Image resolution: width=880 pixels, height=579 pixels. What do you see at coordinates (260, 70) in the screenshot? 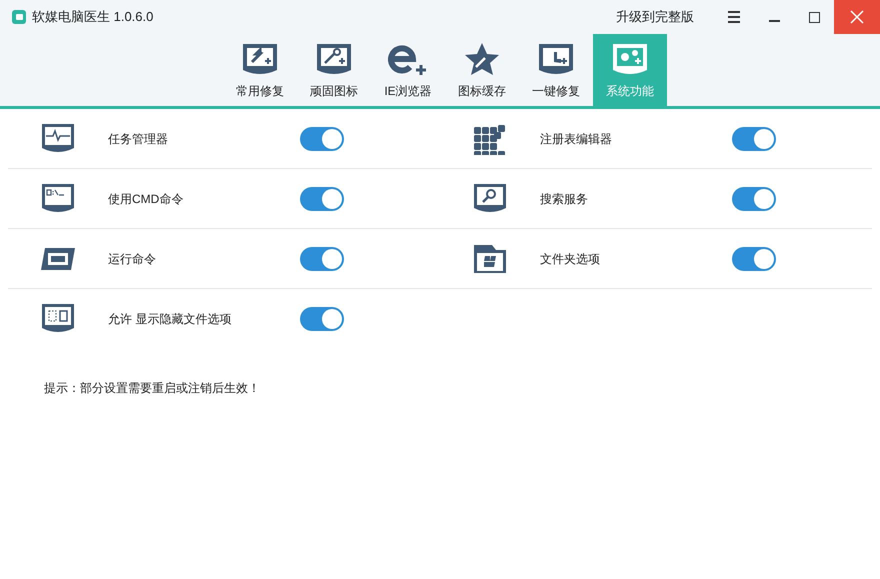
I see `tab: 常用修复` at bounding box center [260, 70].